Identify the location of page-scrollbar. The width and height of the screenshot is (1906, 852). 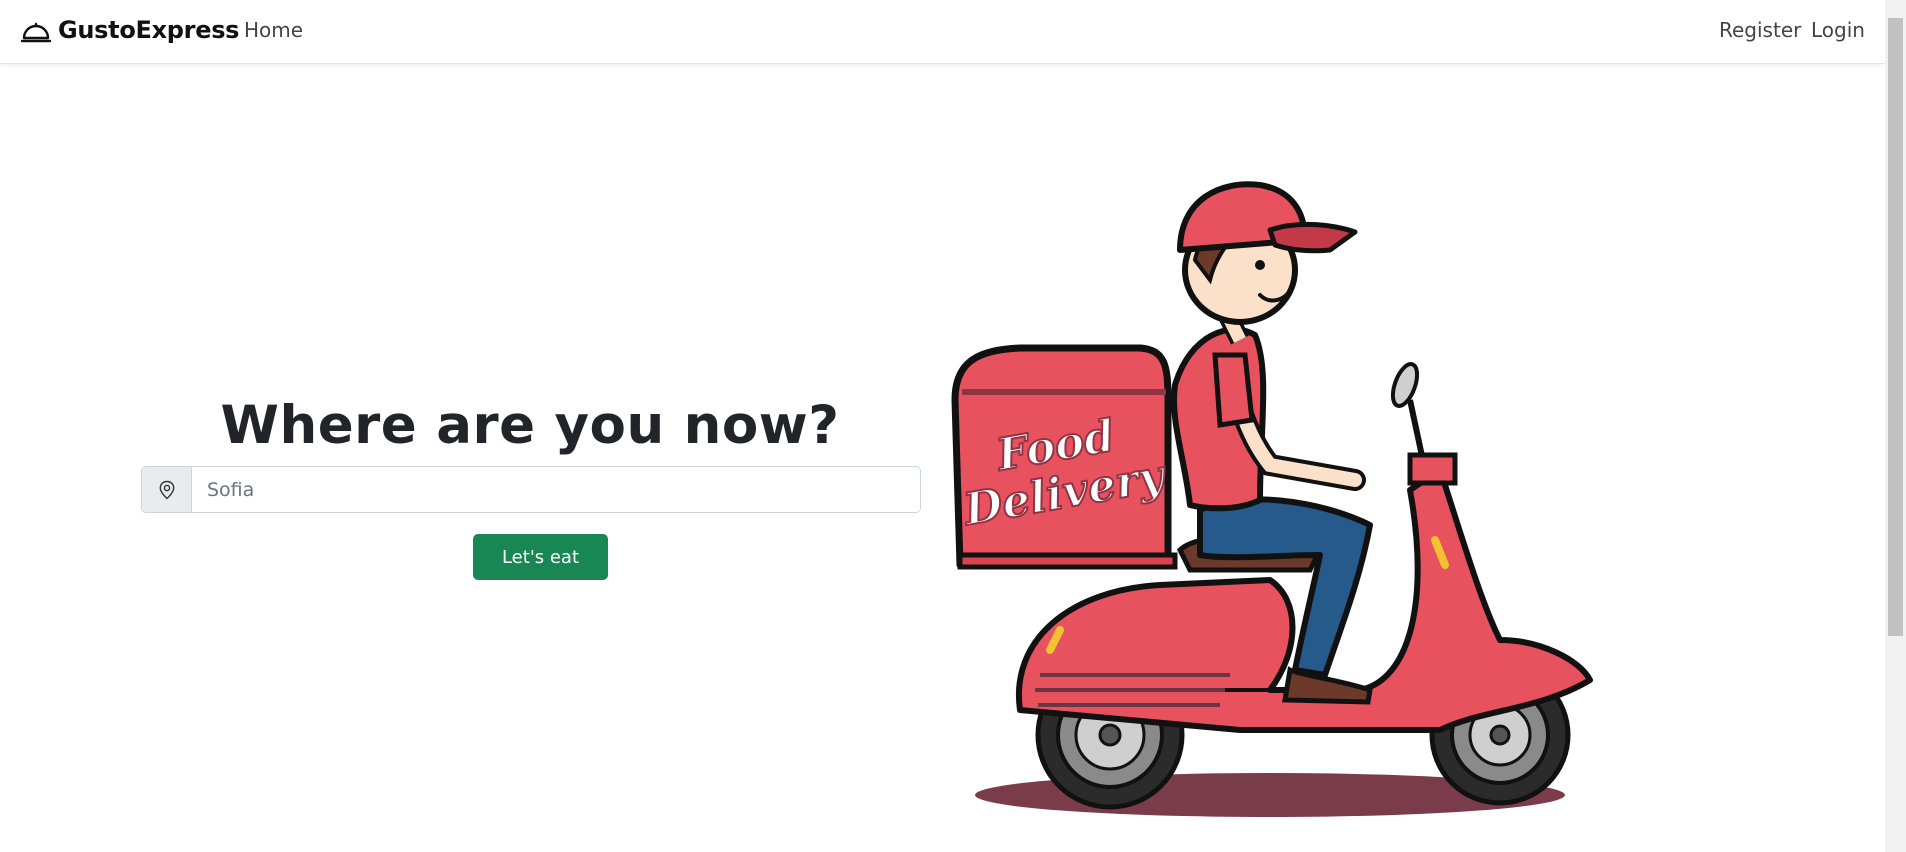
(1895, 426).